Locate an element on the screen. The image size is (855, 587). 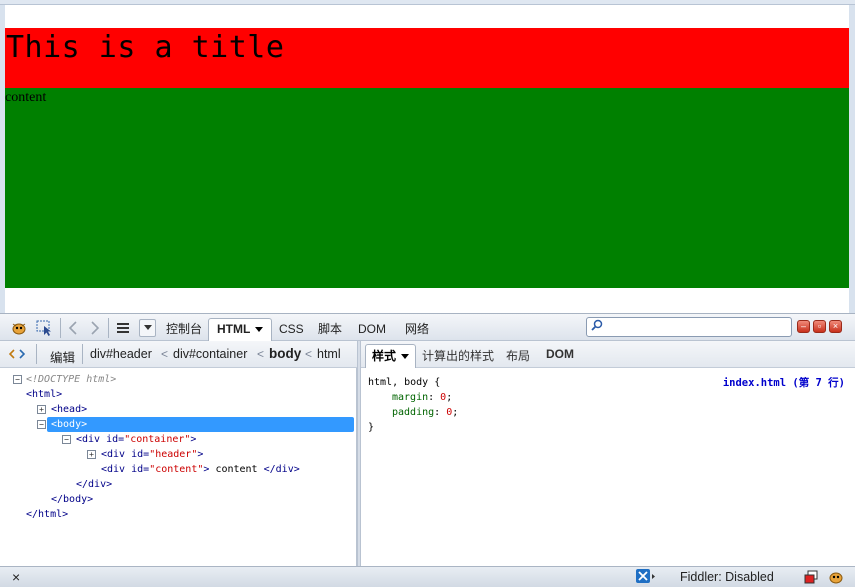
page-title: This is a title is located at coordinates (145, 47).